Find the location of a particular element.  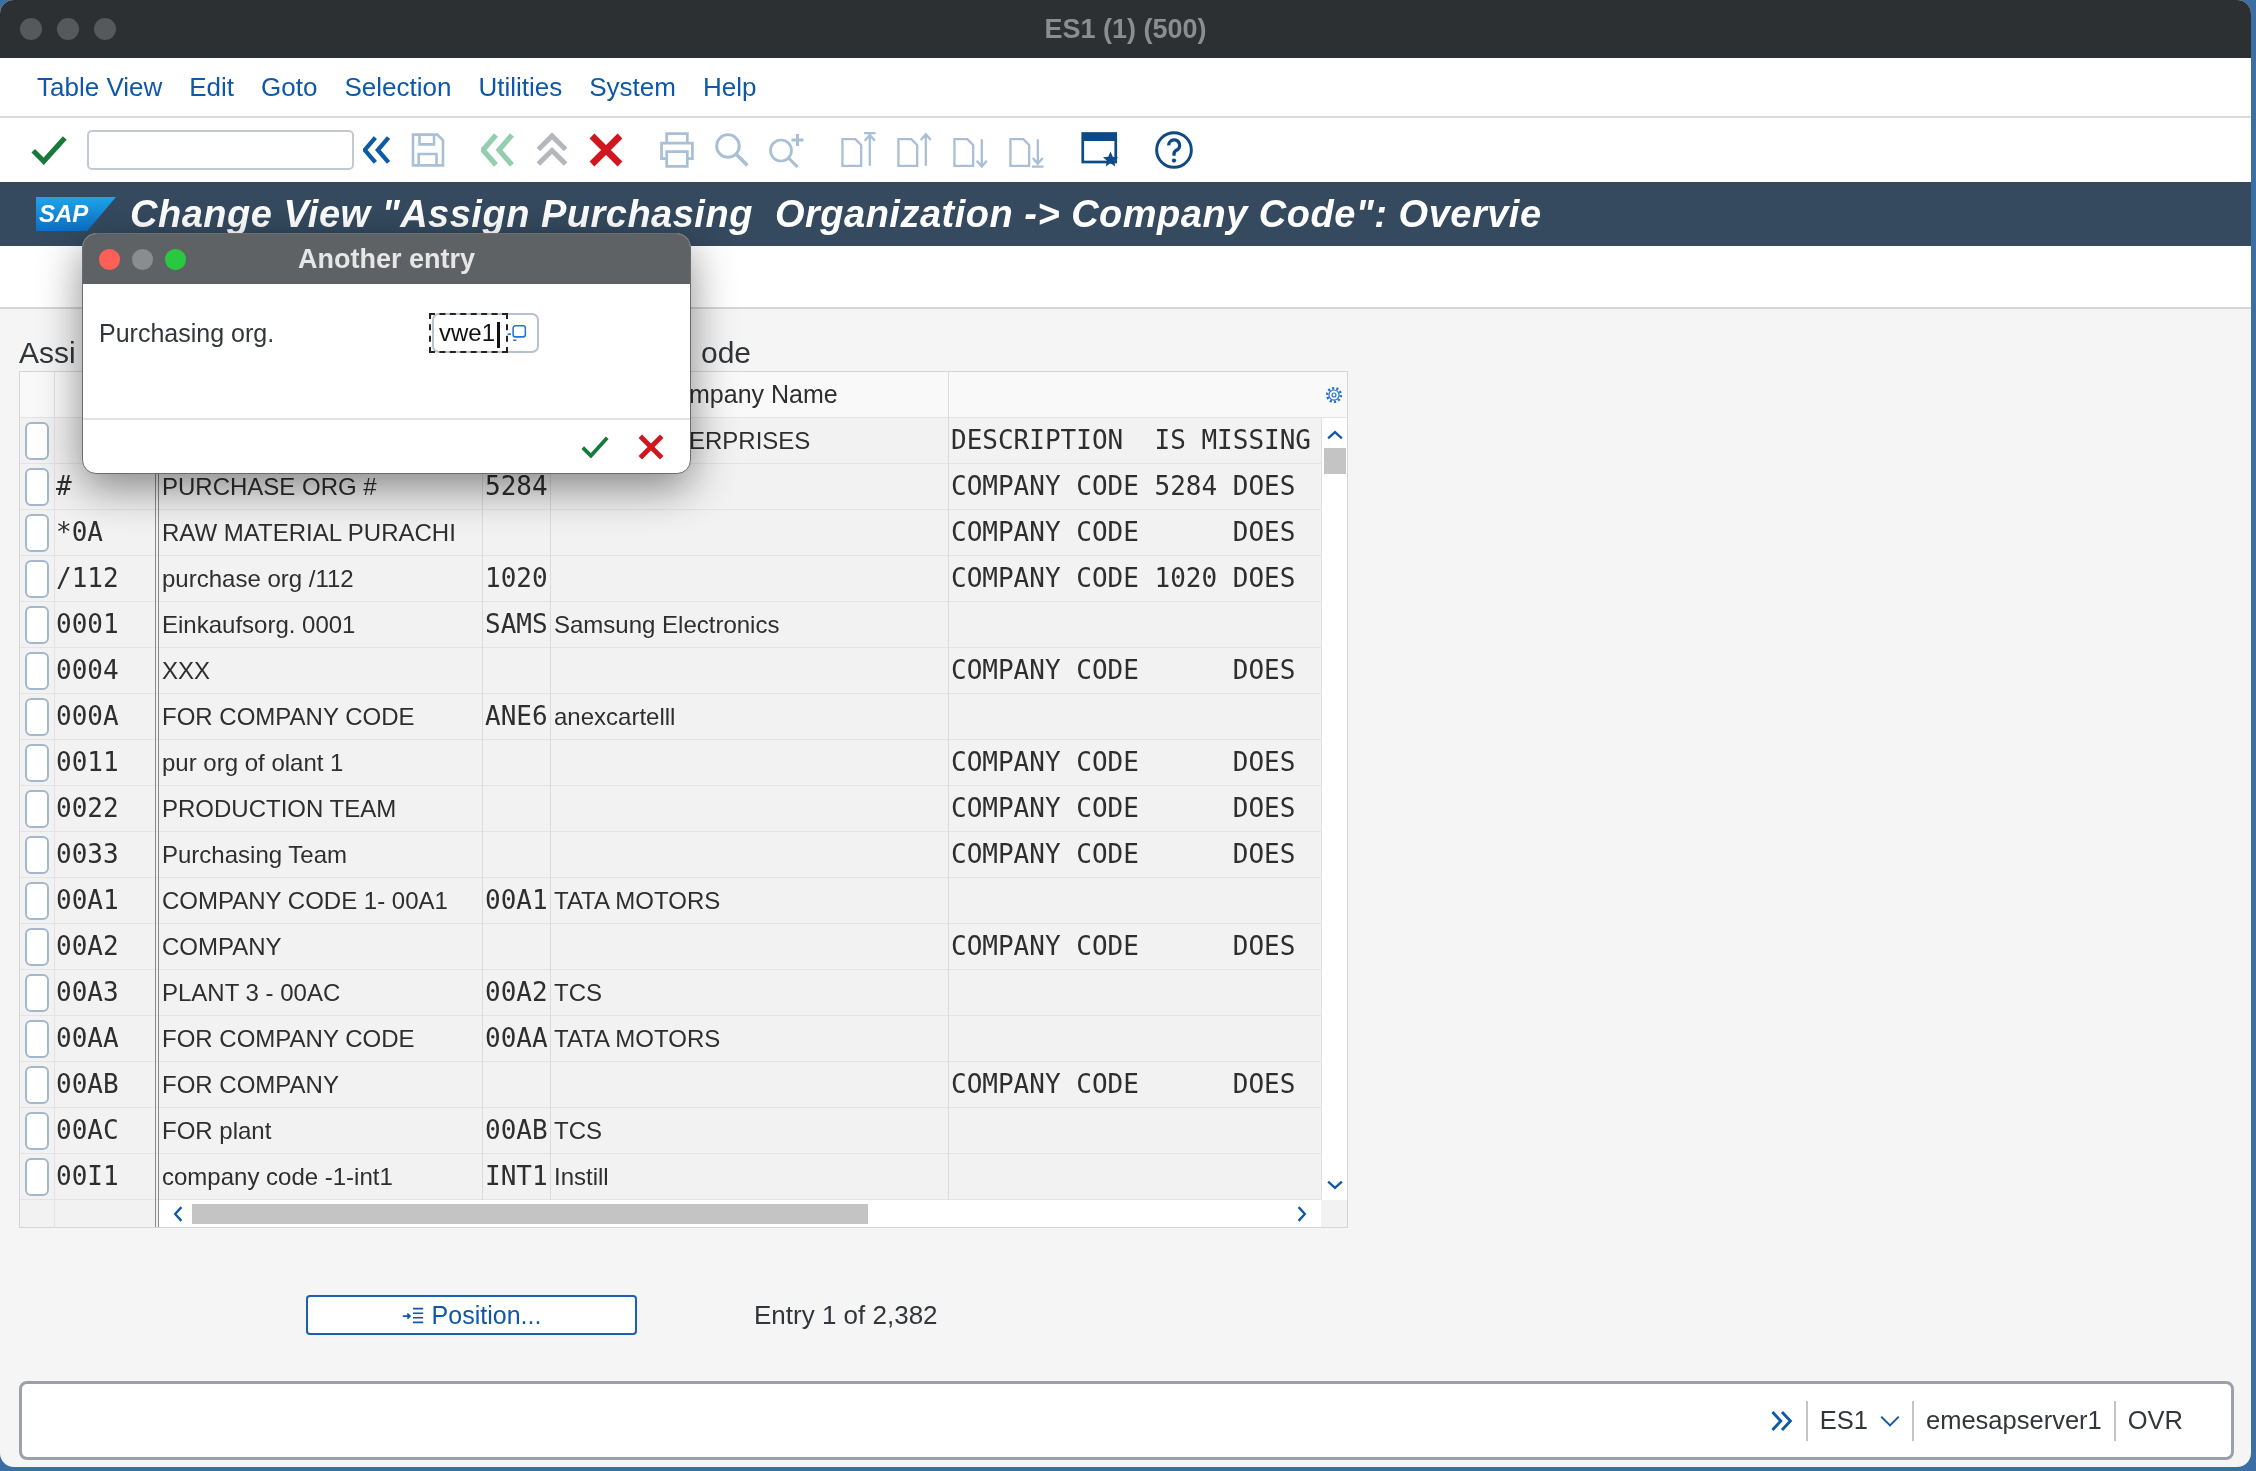

table-cell-text: mpany Name is located at coordinates (764, 394).